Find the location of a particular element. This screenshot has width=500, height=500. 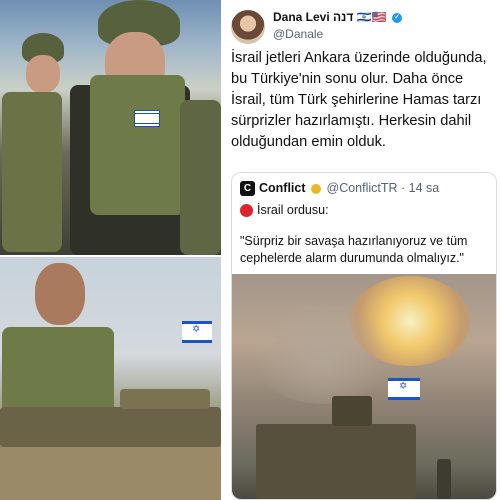

vehicle-turret is located at coordinates (352, 411).